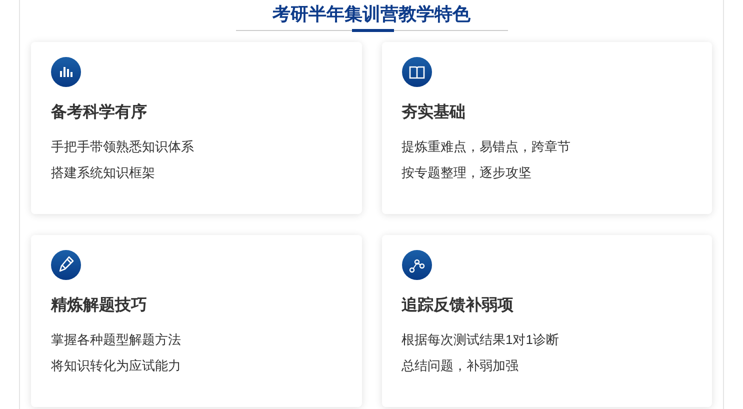  Describe the element at coordinates (481, 340) in the screenshot. I see `feature-description: 根据每次测试结果1对1诊断` at that location.